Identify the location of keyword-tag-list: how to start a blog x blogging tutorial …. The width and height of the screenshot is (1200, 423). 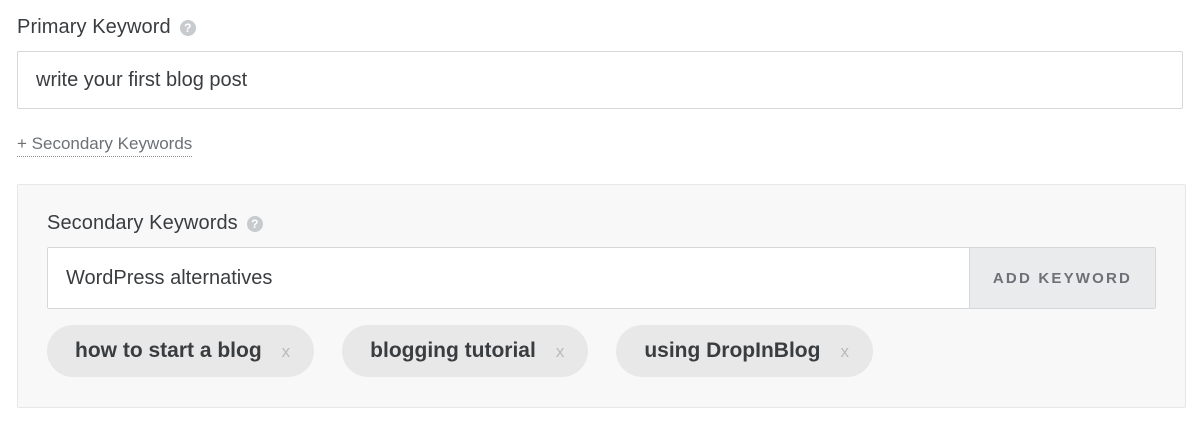
(460, 351).